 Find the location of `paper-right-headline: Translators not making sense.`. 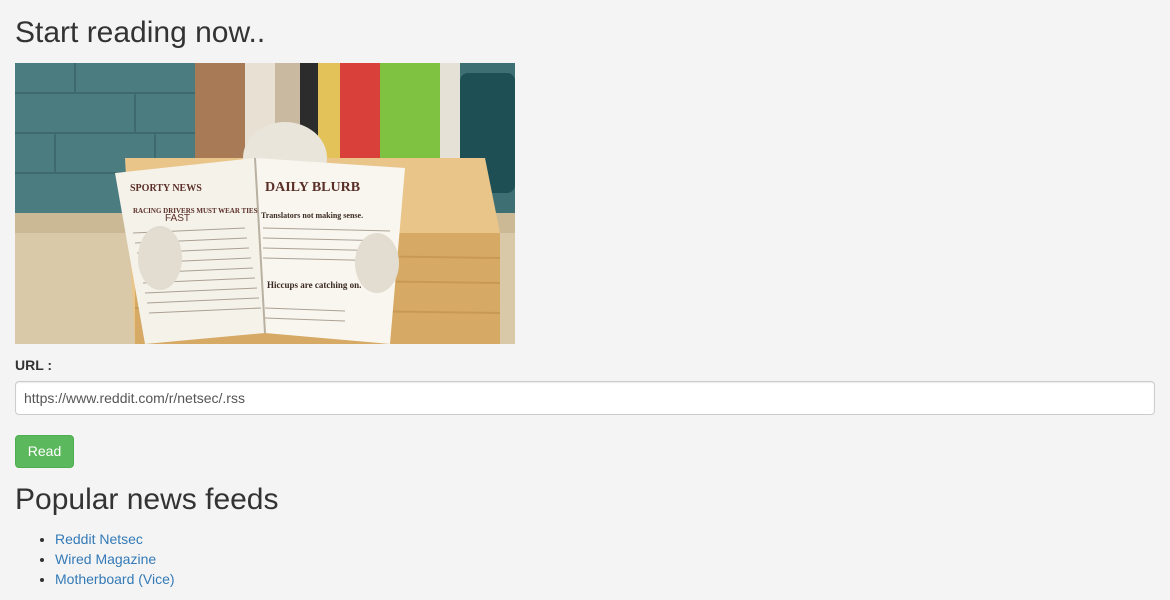

paper-right-headline: Translators not making sense. is located at coordinates (312, 215).